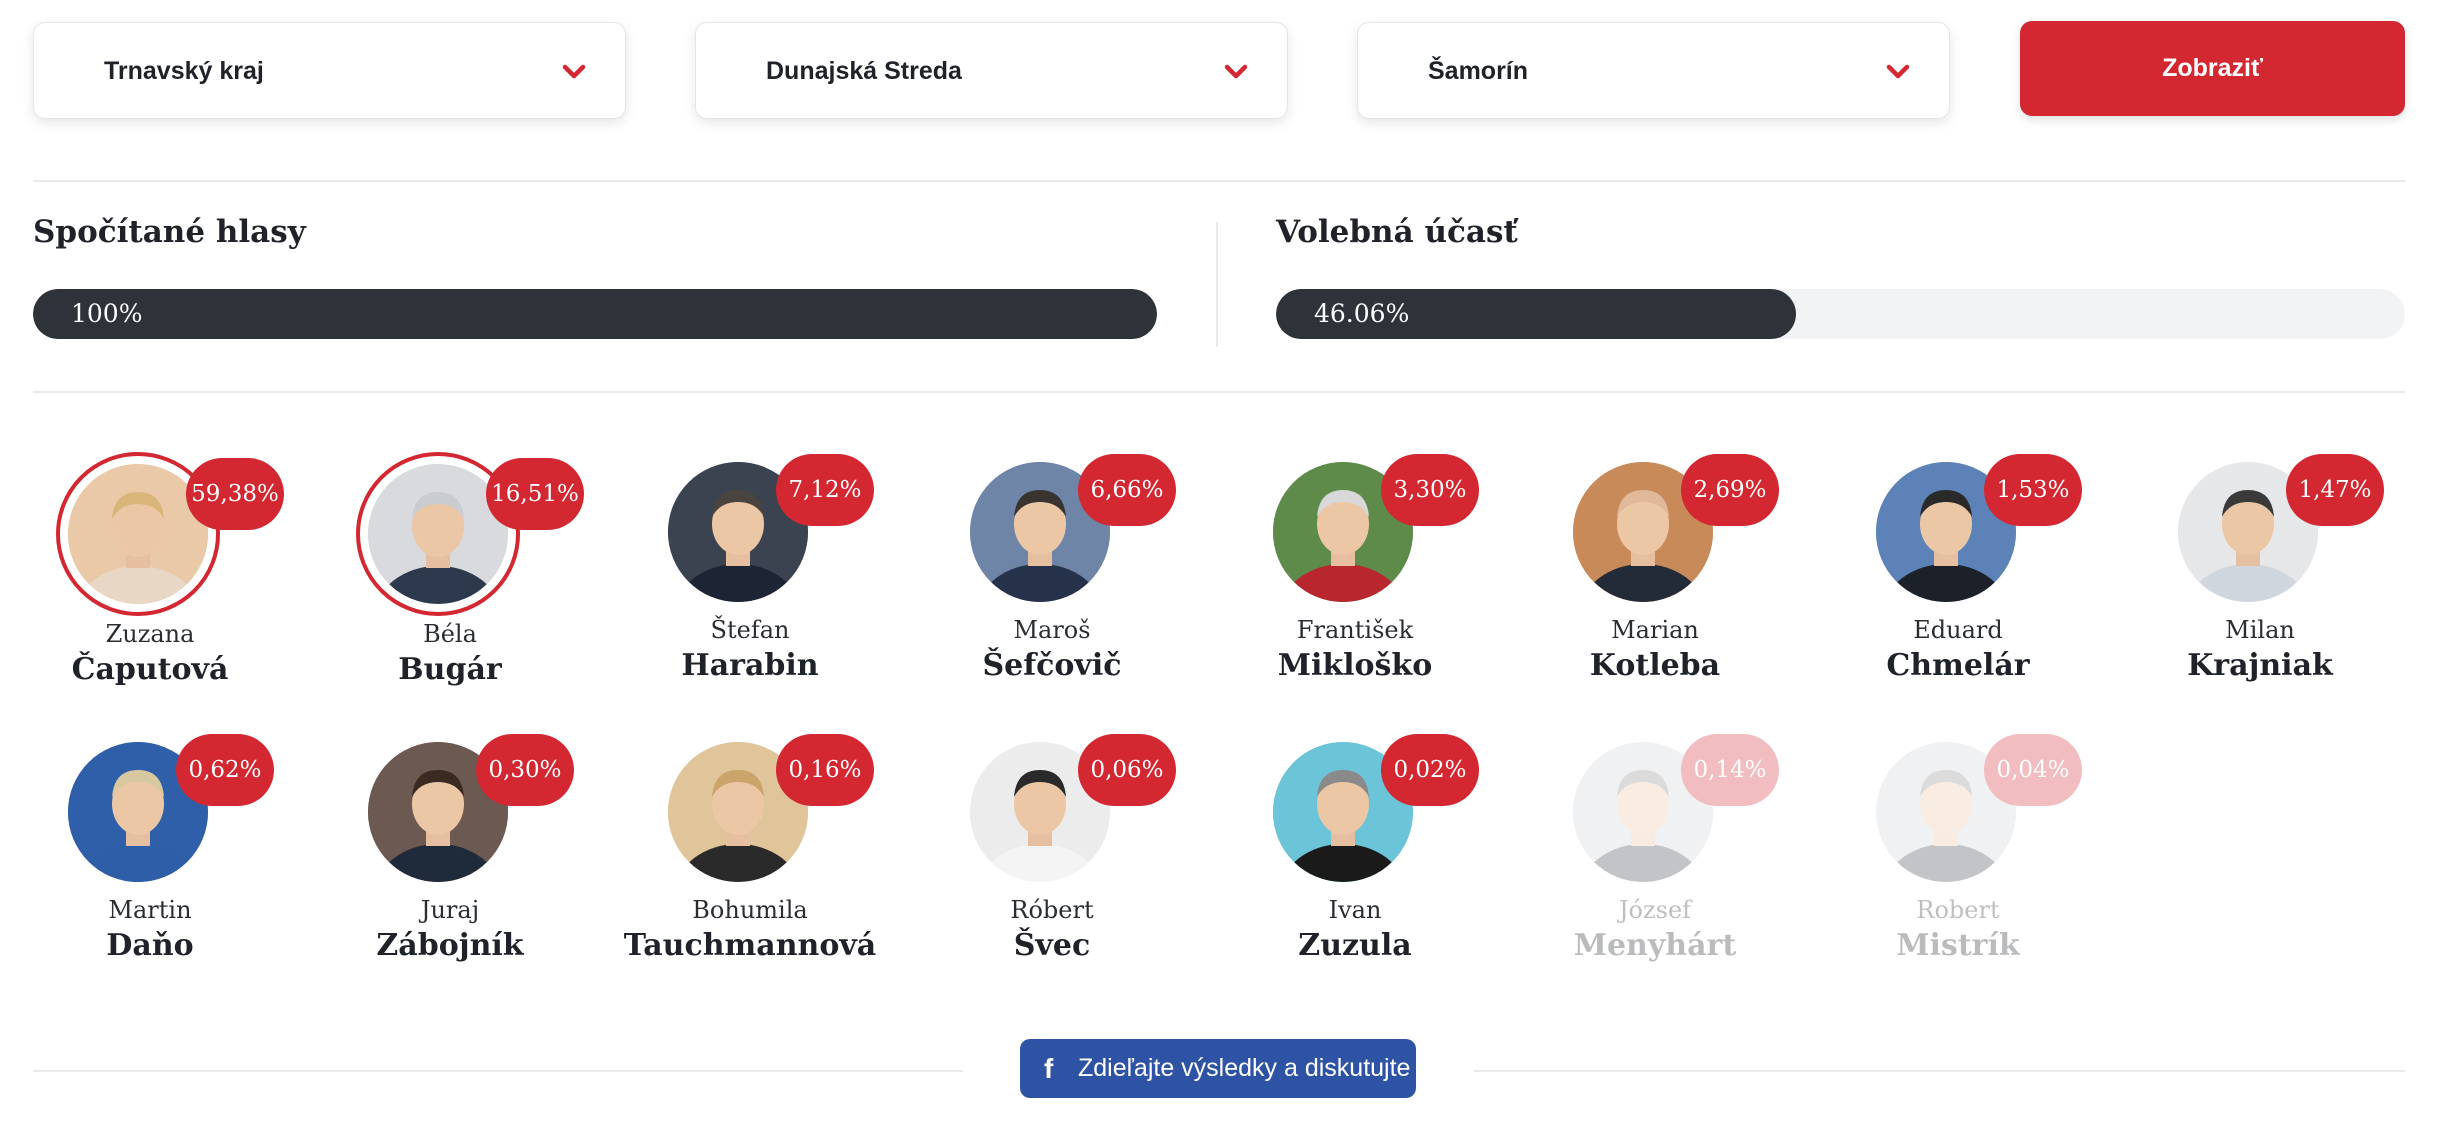  What do you see at coordinates (1655, 910) in the screenshot?
I see `candidate-first-name: József` at bounding box center [1655, 910].